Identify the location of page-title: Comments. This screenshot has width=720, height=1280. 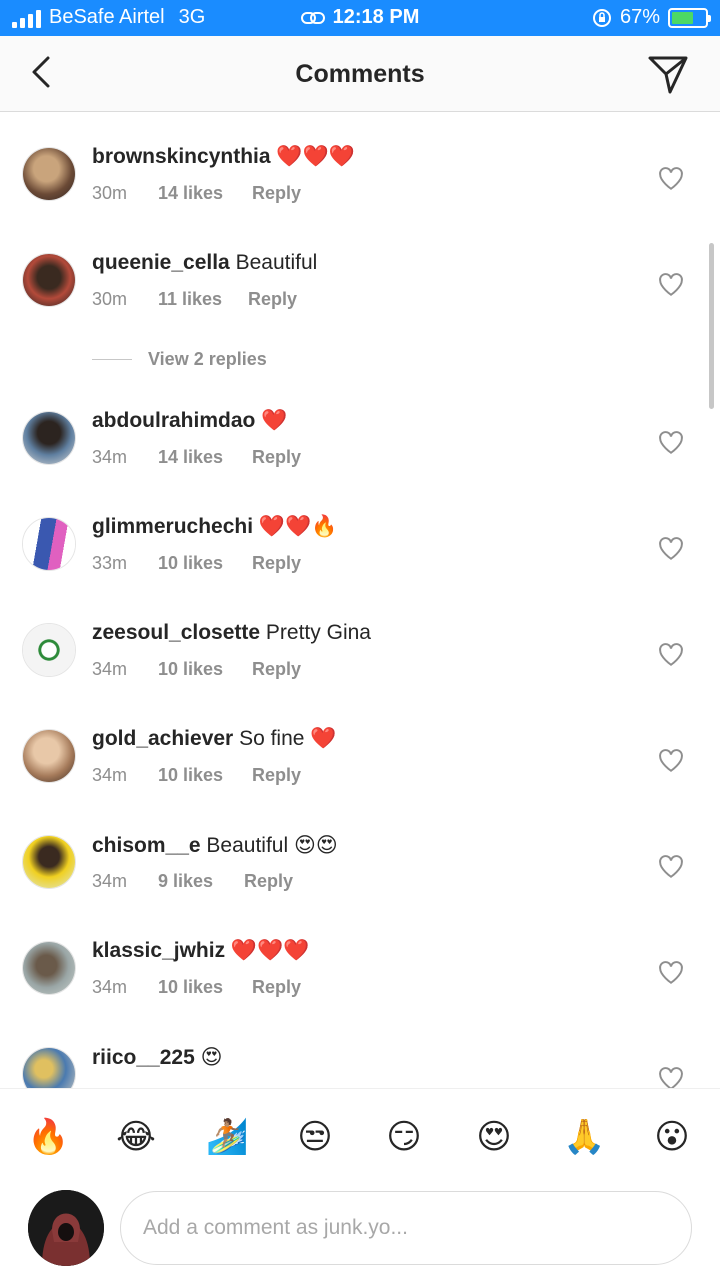
(360, 74).